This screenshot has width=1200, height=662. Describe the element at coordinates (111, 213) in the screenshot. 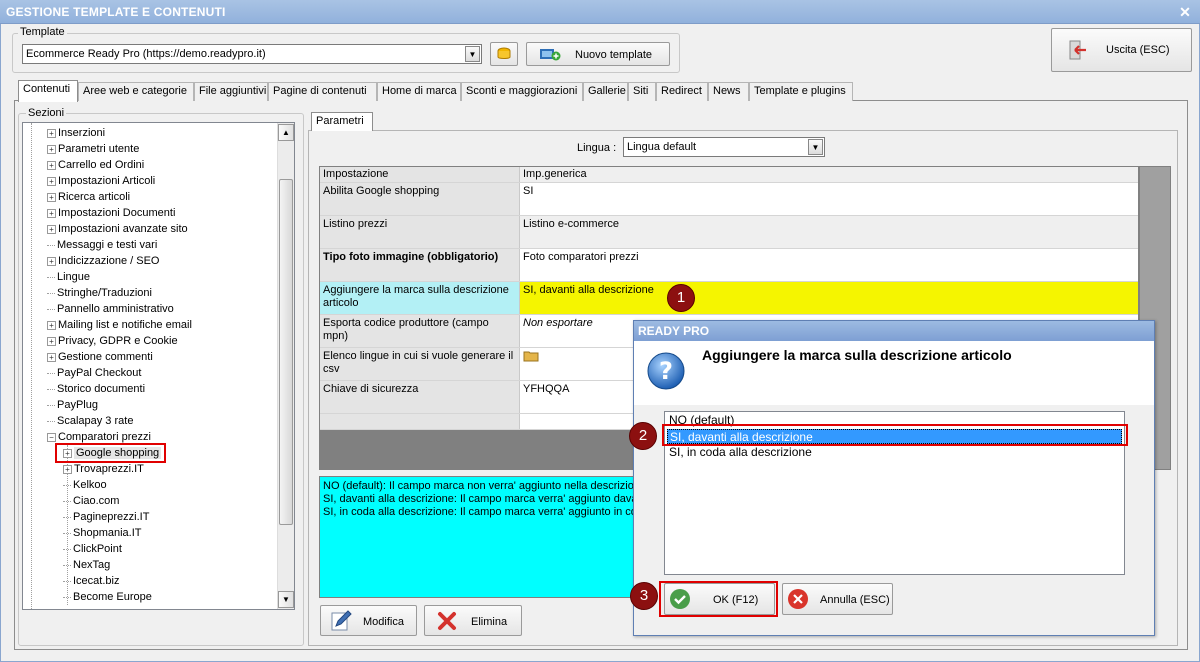

I see `tree-item: + Impostazioni Documenti` at that location.